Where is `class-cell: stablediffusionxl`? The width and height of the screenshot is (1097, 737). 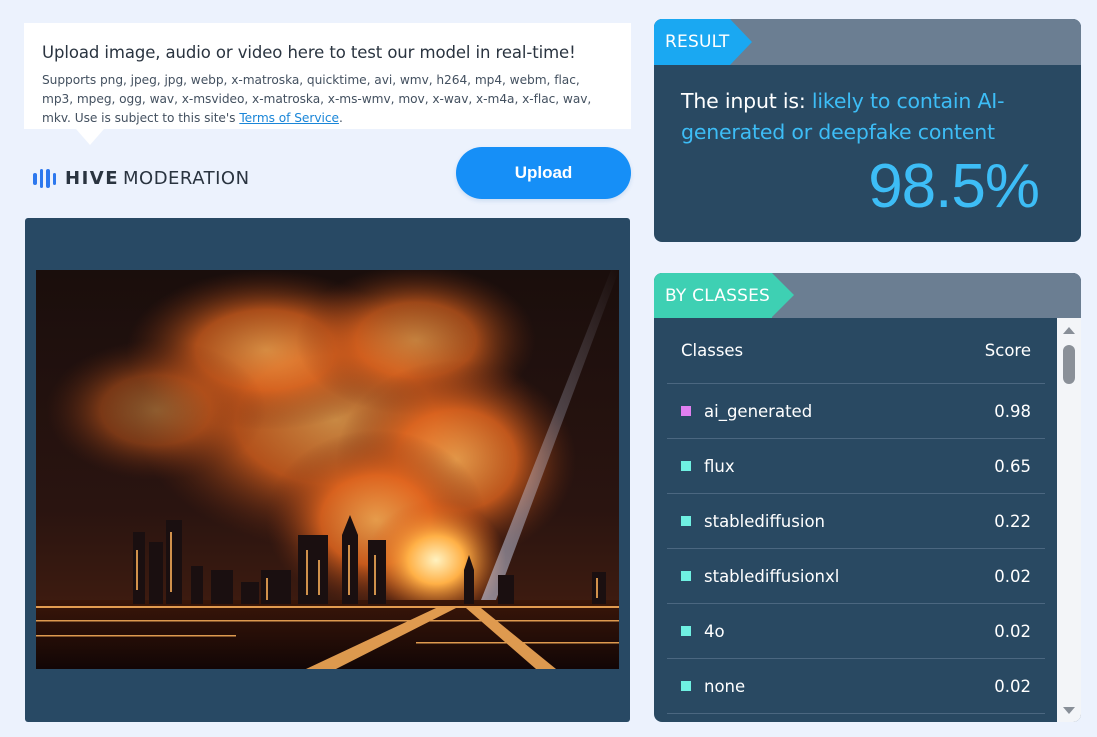 class-cell: stablediffusionxl is located at coordinates (760, 576).